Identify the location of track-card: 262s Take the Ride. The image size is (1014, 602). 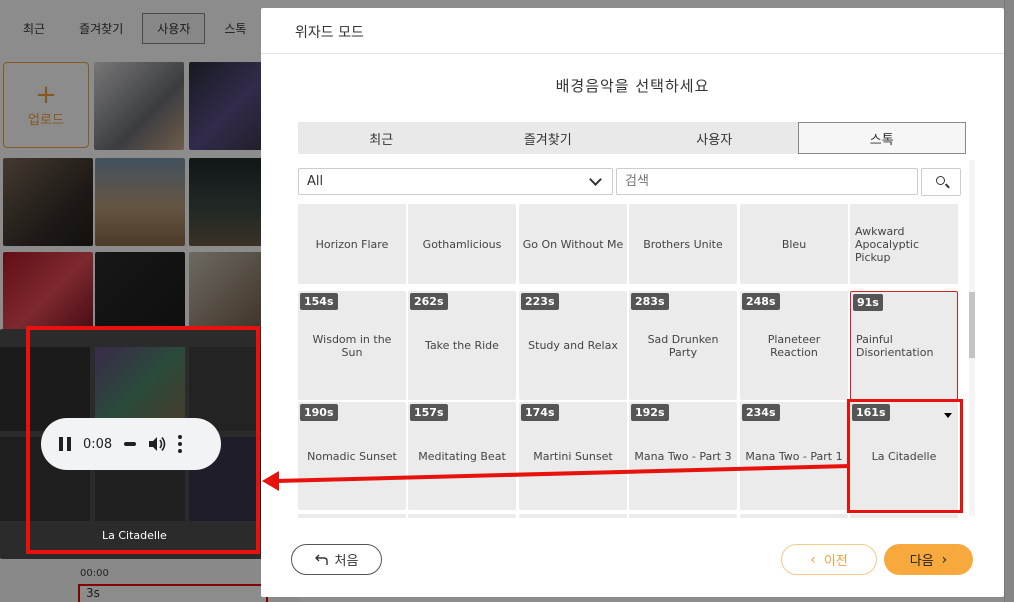
(462, 345).